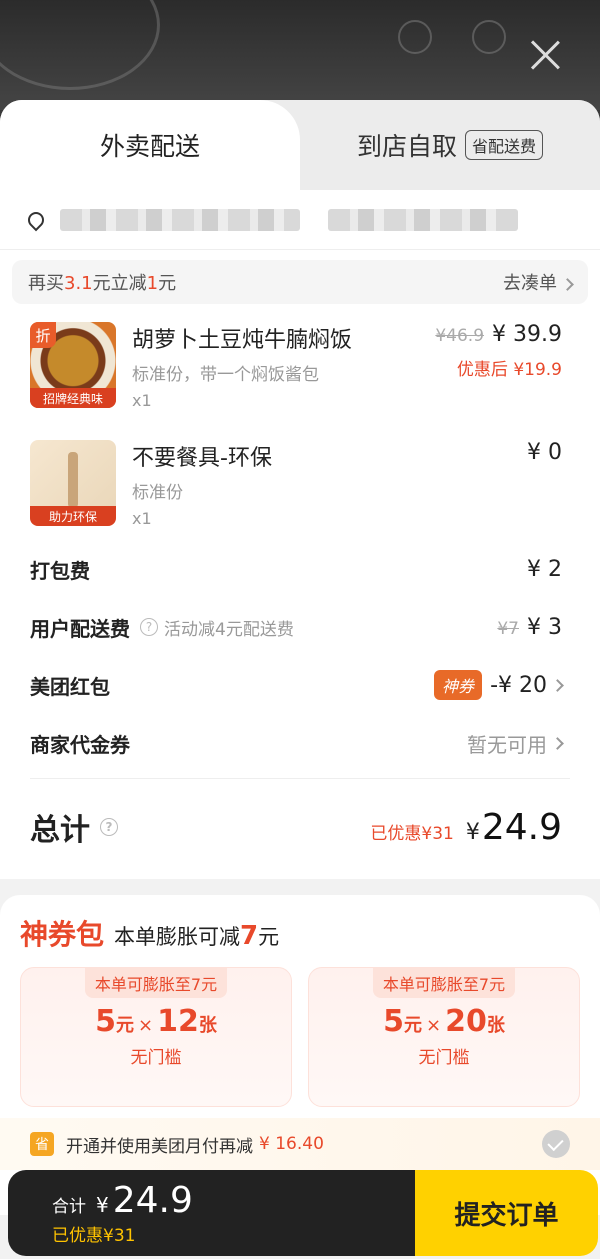  What do you see at coordinates (521, 827) in the screenshot?
I see `total-amount: 24.9` at bounding box center [521, 827].